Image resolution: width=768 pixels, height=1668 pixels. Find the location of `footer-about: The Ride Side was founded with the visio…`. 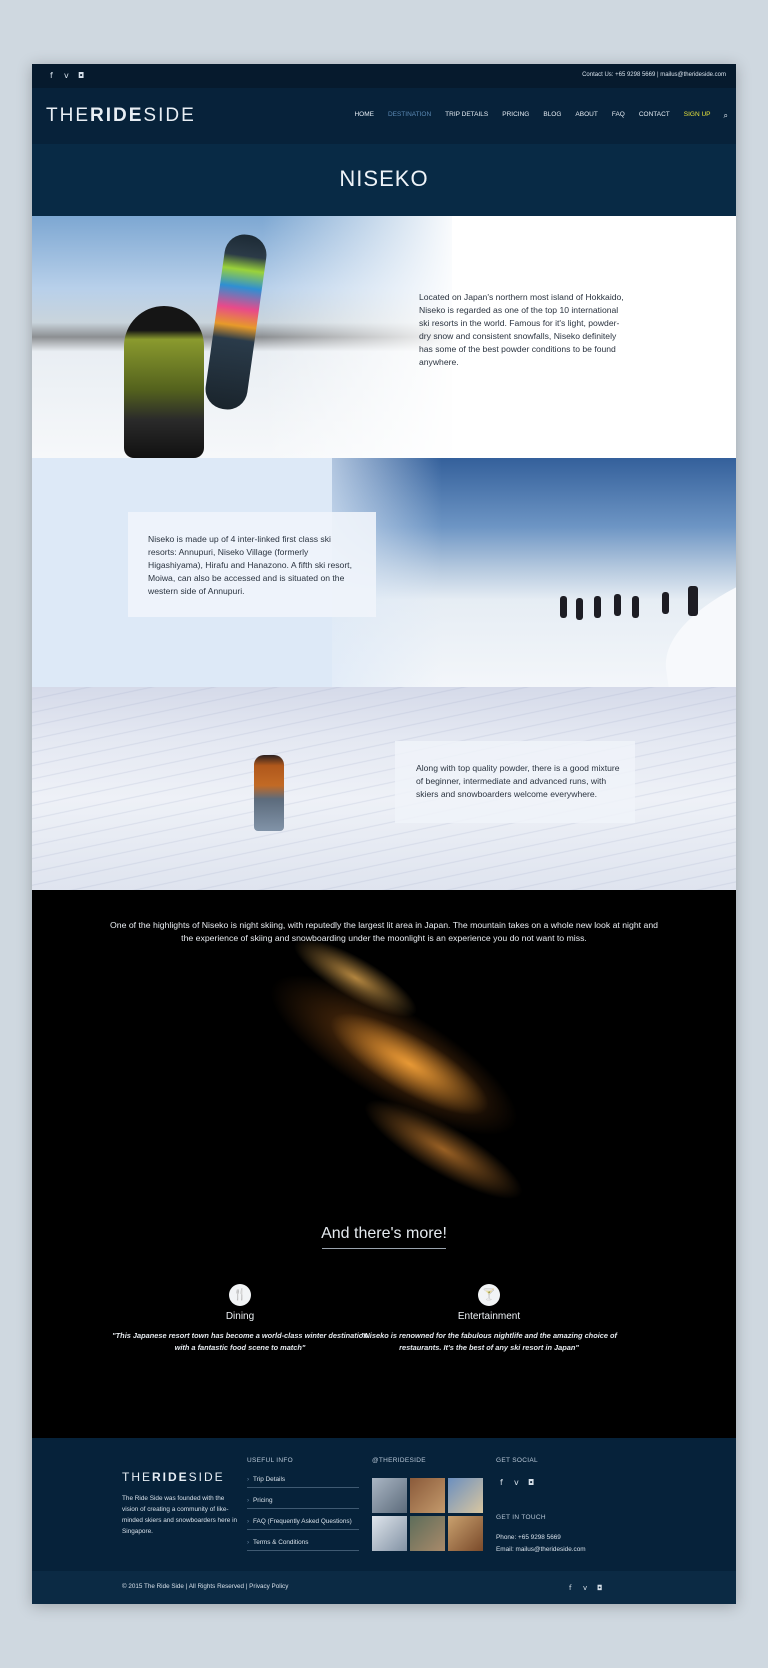

footer-about: The Ride Side was founded with the visio… is located at coordinates (180, 1515).